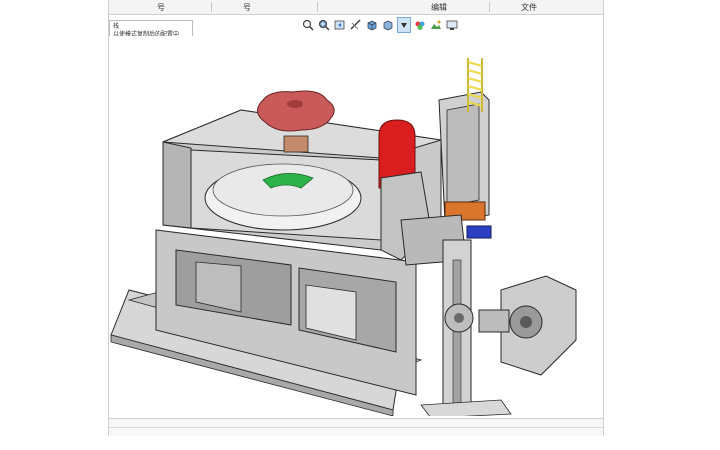  Describe the element at coordinates (296, 144) in the screenshot. I see `knob-shaft` at that location.